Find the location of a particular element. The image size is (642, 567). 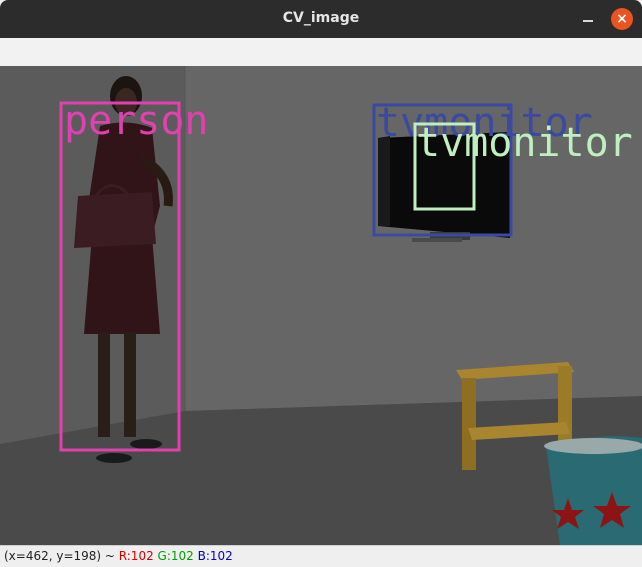

bin-object is located at coordinates (593, 490).